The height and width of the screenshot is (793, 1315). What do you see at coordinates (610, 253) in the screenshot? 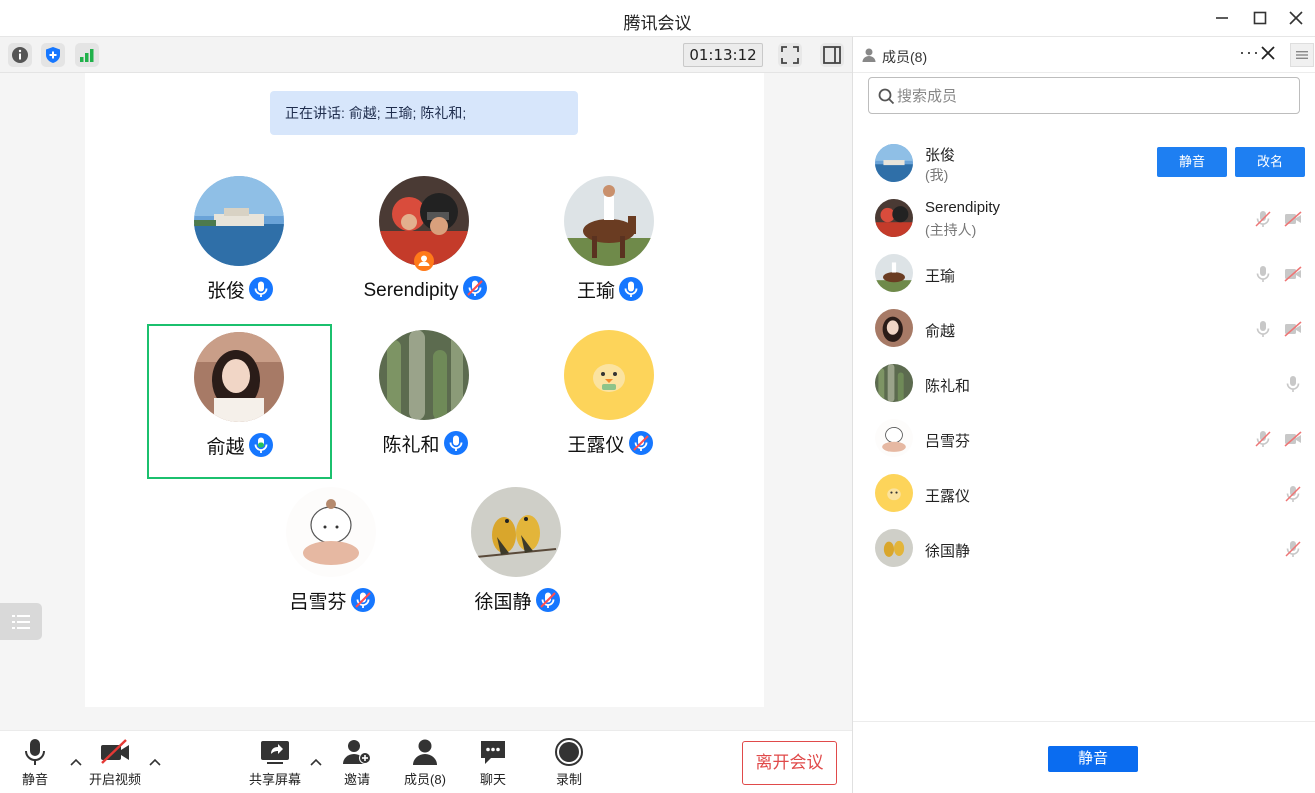
I see `participant-tile: 王瑜` at bounding box center [610, 253].